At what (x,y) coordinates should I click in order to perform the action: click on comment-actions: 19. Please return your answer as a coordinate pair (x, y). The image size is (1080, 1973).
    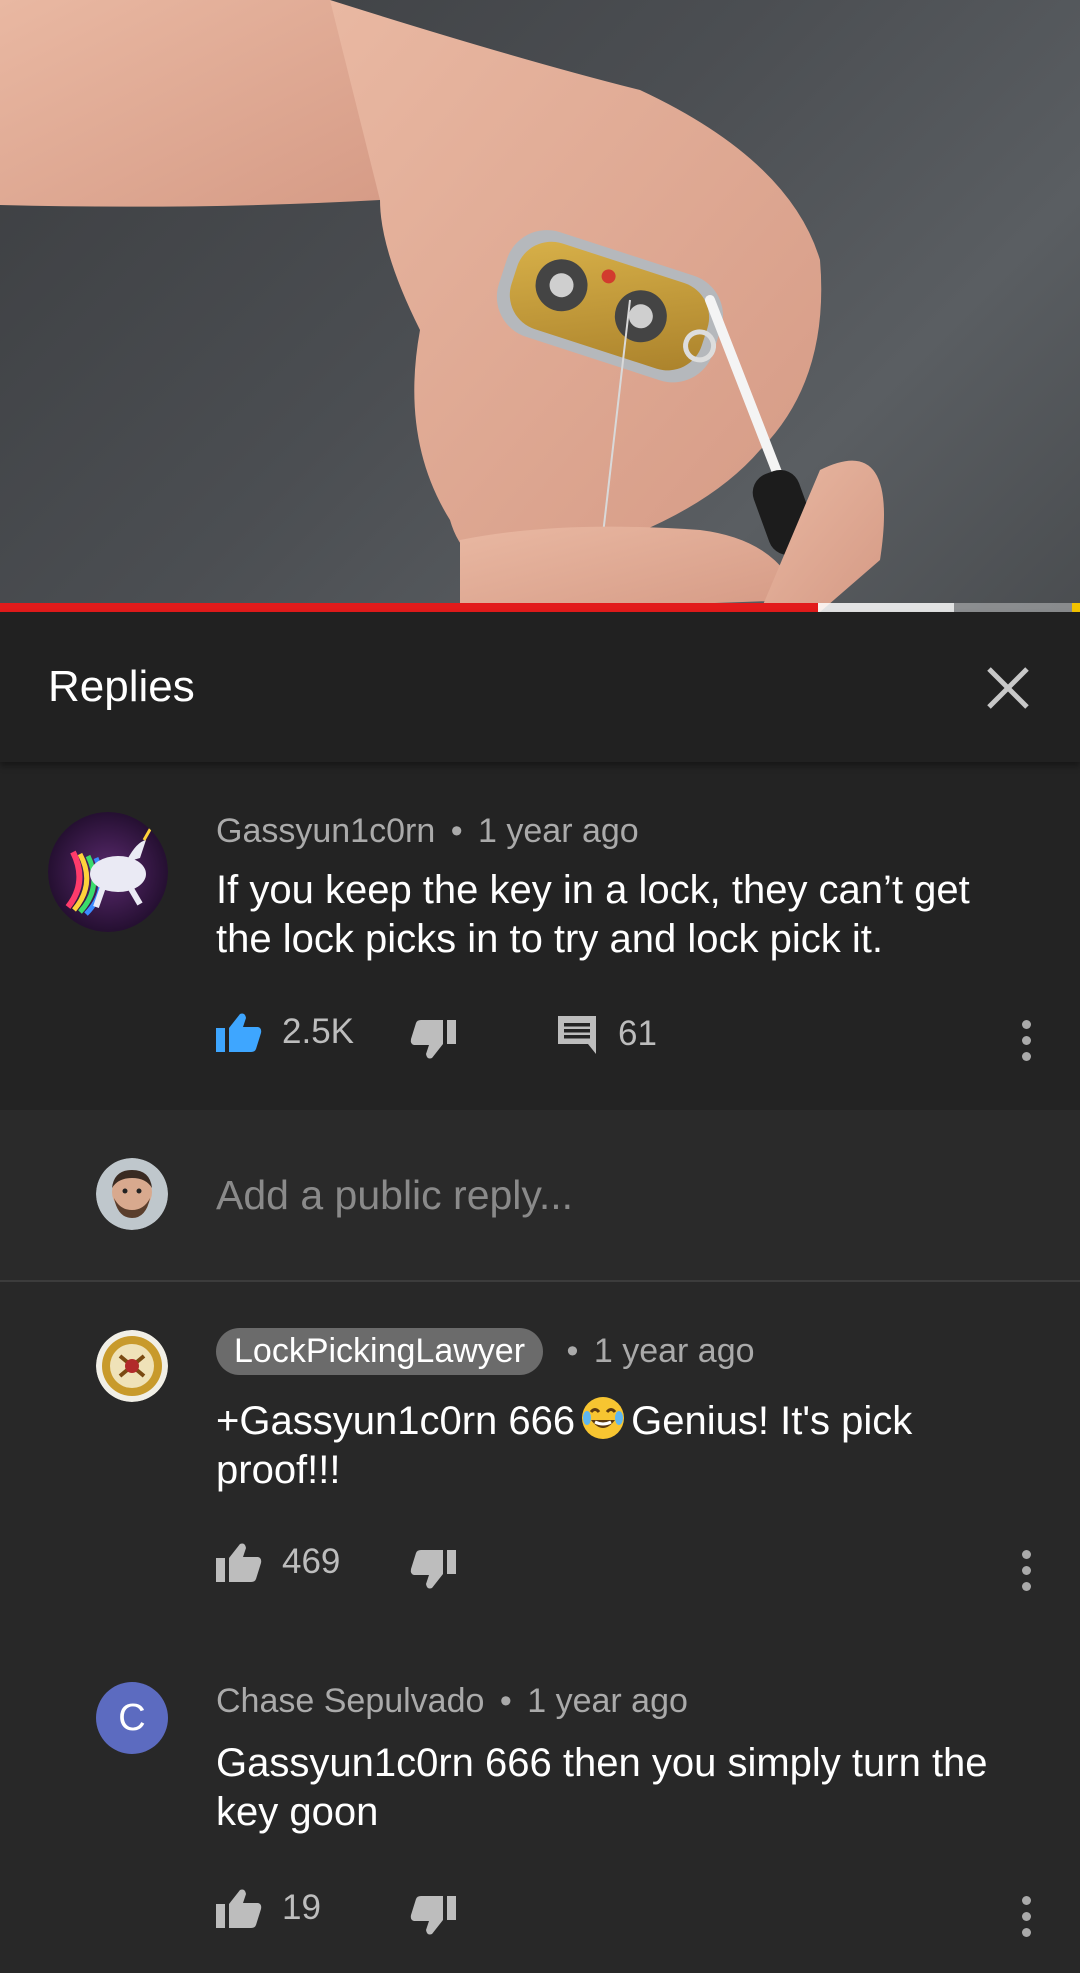
    Looking at the image, I should click on (636, 1914).